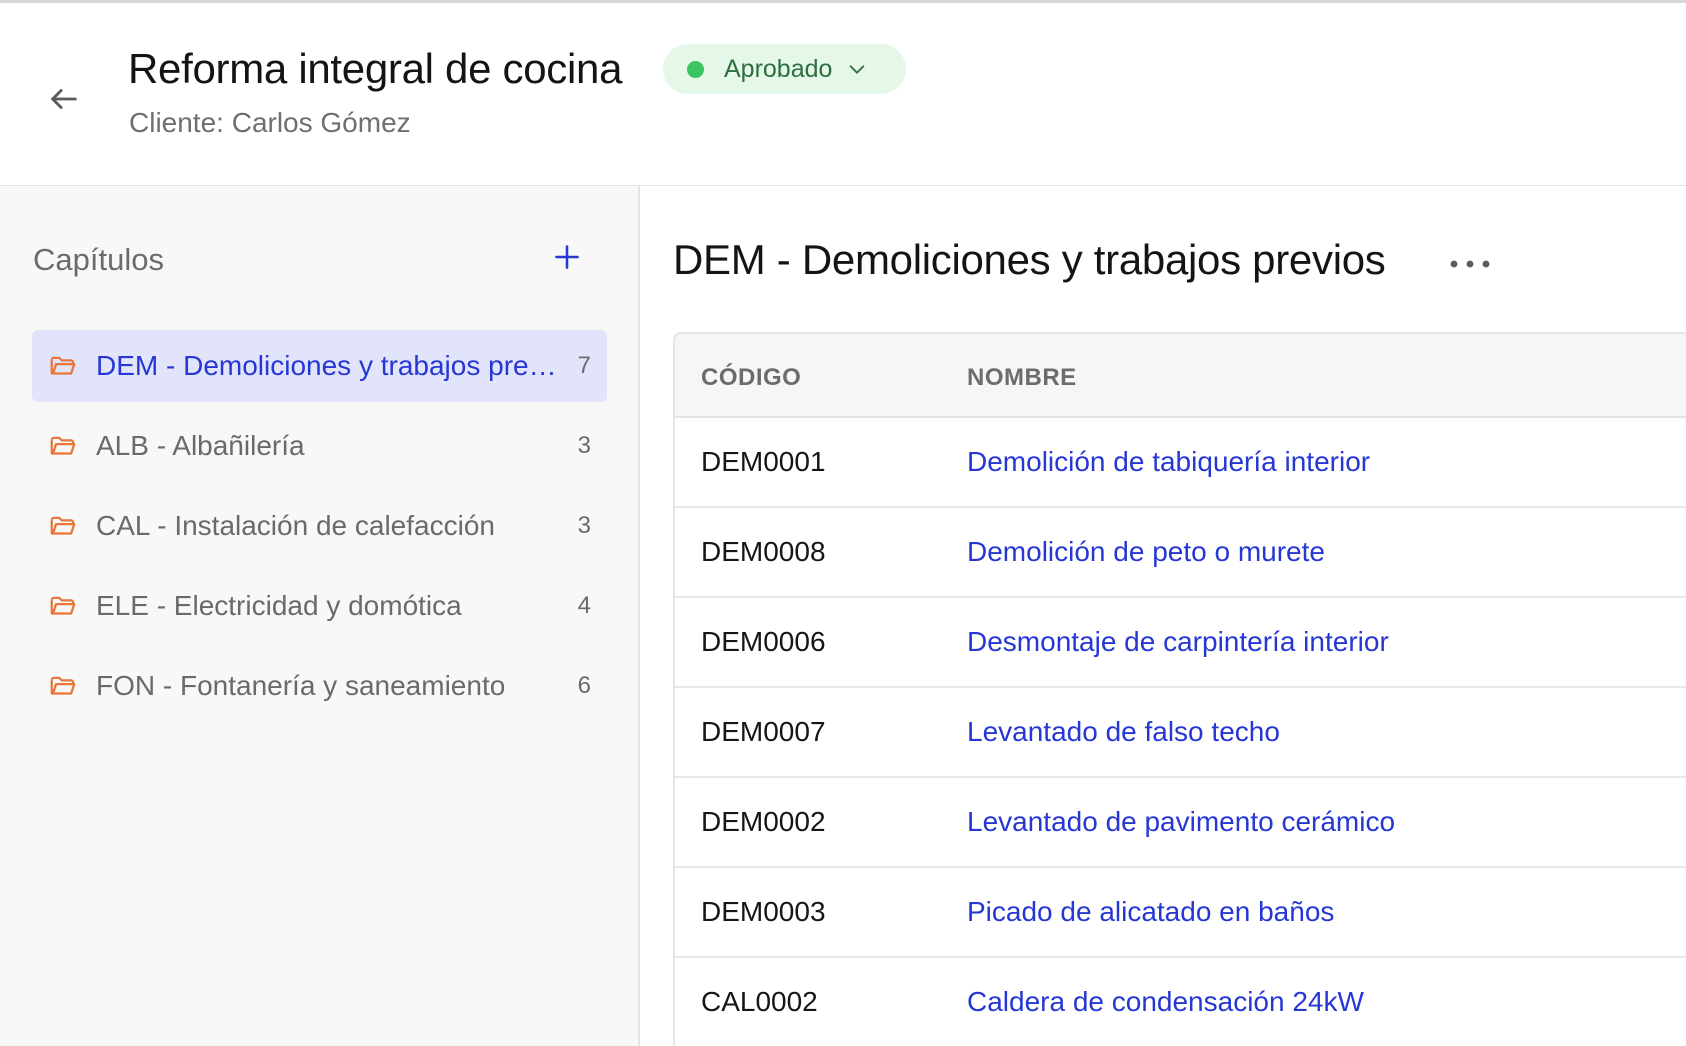 This screenshot has width=1686, height=1046. I want to click on item-name-link: Caldera de condensación 24kW, so click(1165, 1002).